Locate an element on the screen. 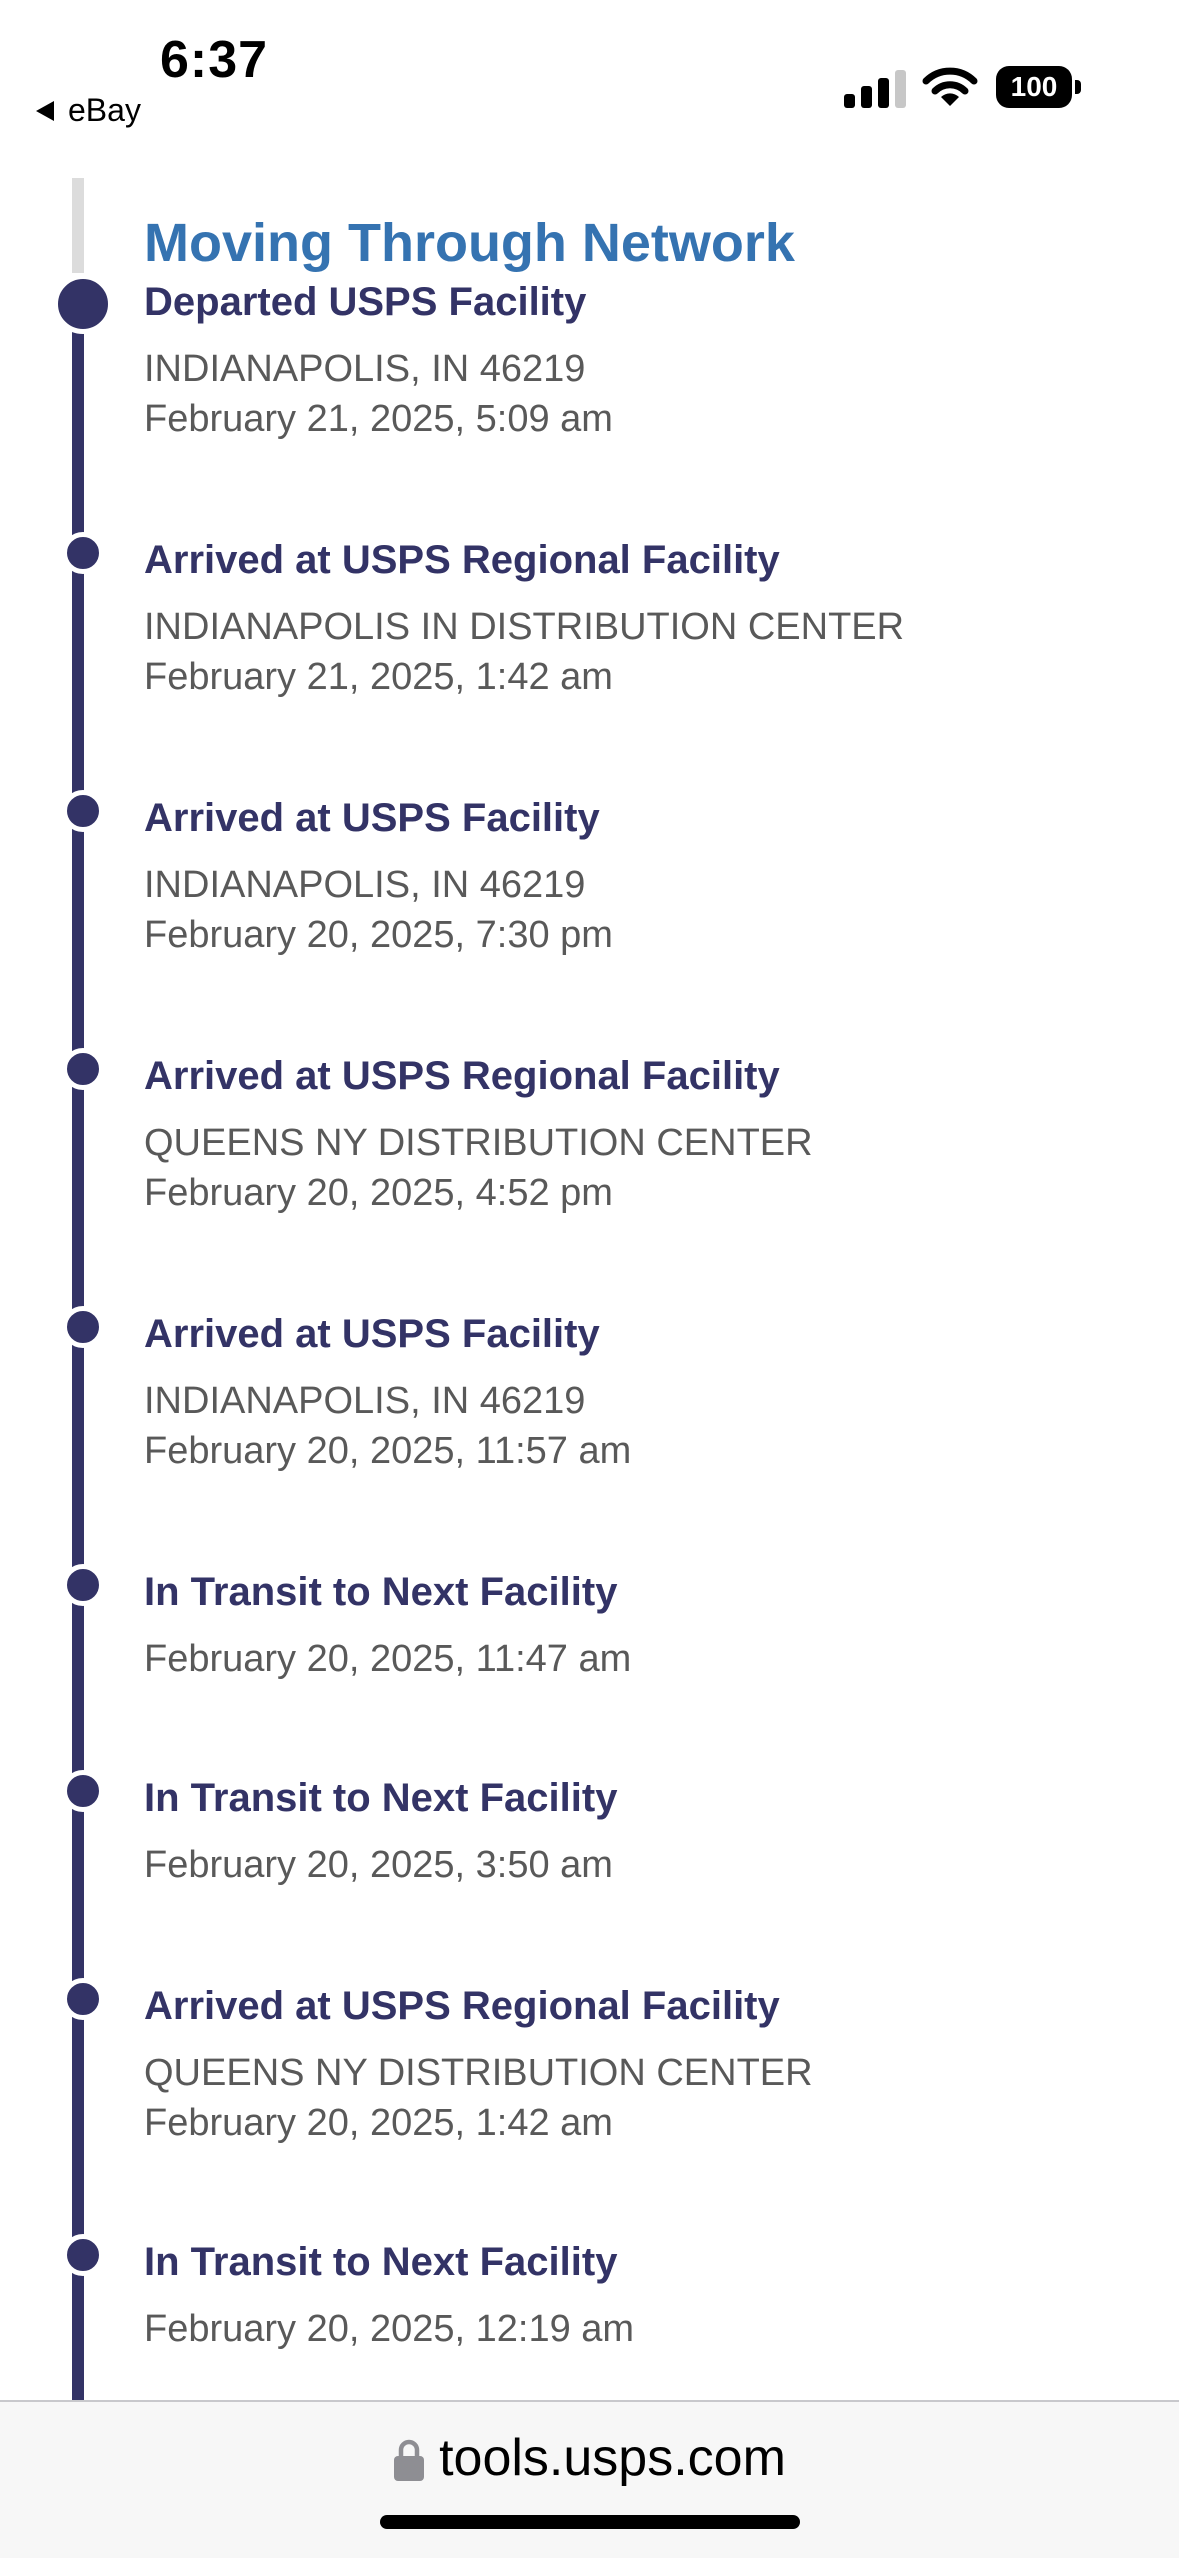 This screenshot has width=1179, height=2558. event-title: Departed USPS Facility is located at coordinates (365, 302).